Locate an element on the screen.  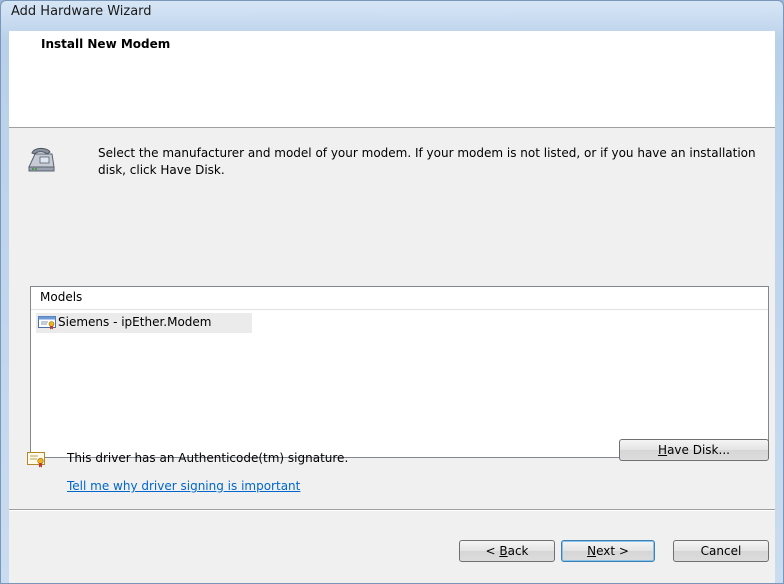
footer-divider is located at coordinates (392, 510).